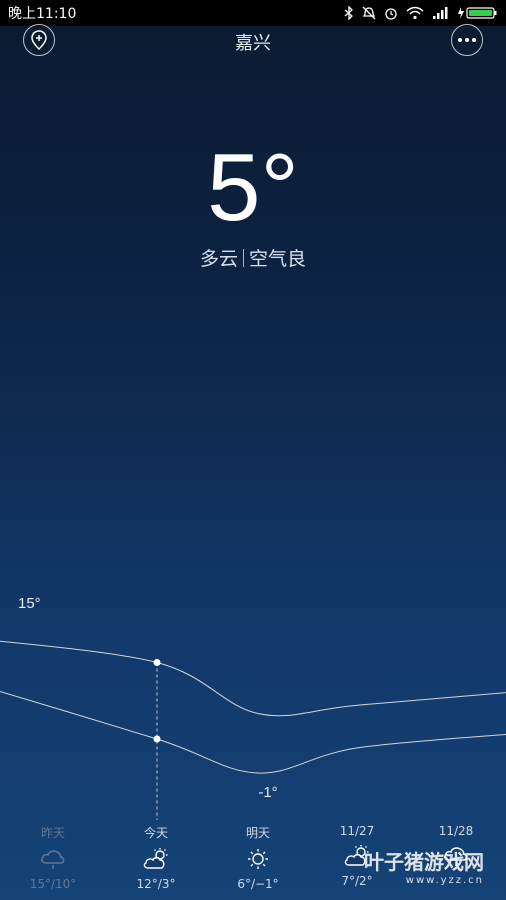  What do you see at coordinates (253, 678) in the screenshot?
I see `high-temp-line` at bounding box center [253, 678].